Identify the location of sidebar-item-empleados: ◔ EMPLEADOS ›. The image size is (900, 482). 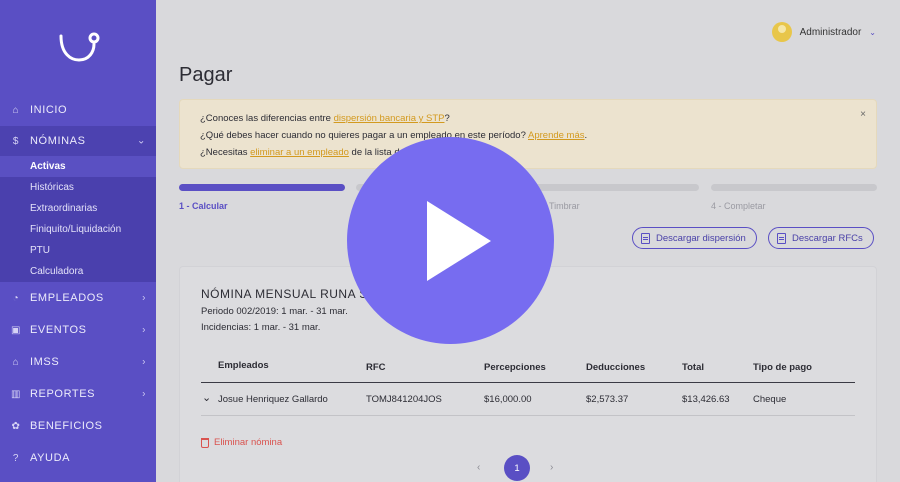
(78, 298).